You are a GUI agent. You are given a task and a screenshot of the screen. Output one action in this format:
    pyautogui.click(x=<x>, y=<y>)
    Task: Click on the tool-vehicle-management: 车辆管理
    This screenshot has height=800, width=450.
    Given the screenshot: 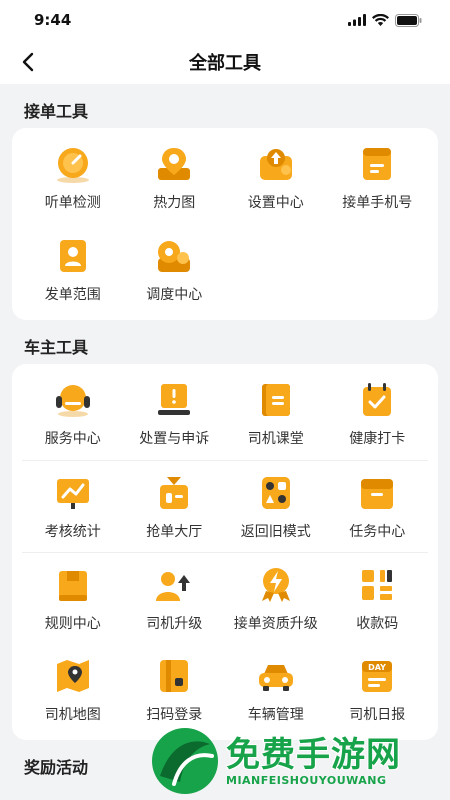 What is the action you would take?
    pyautogui.click(x=276, y=690)
    